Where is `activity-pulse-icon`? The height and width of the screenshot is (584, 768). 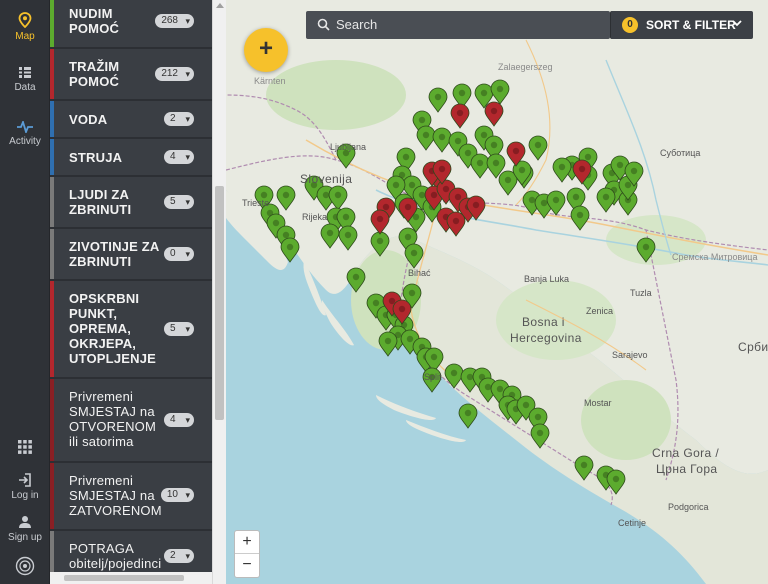 activity-pulse-icon is located at coordinates (25, 127).